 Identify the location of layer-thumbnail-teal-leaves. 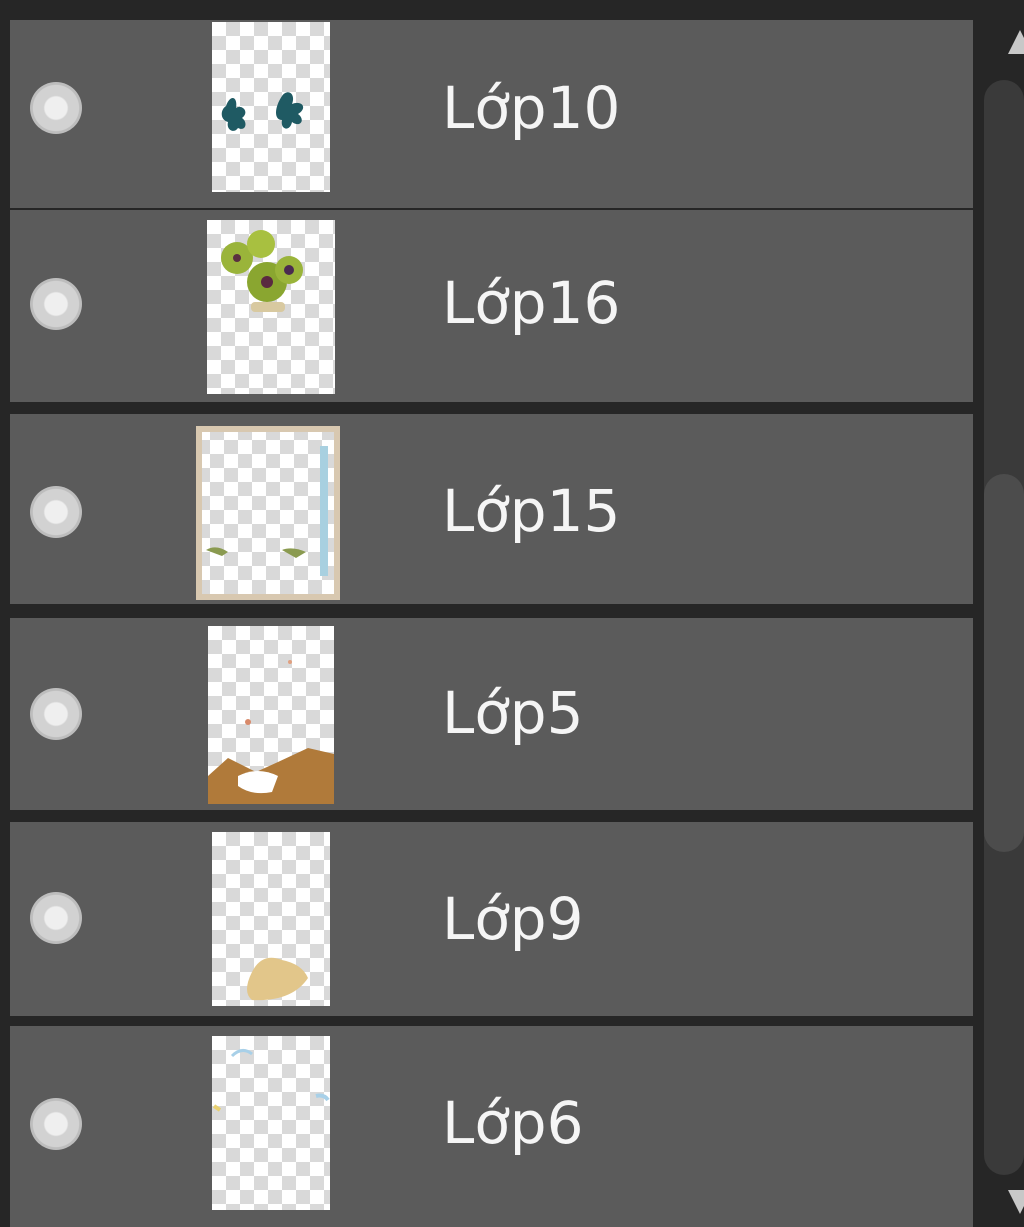
(271, 107).